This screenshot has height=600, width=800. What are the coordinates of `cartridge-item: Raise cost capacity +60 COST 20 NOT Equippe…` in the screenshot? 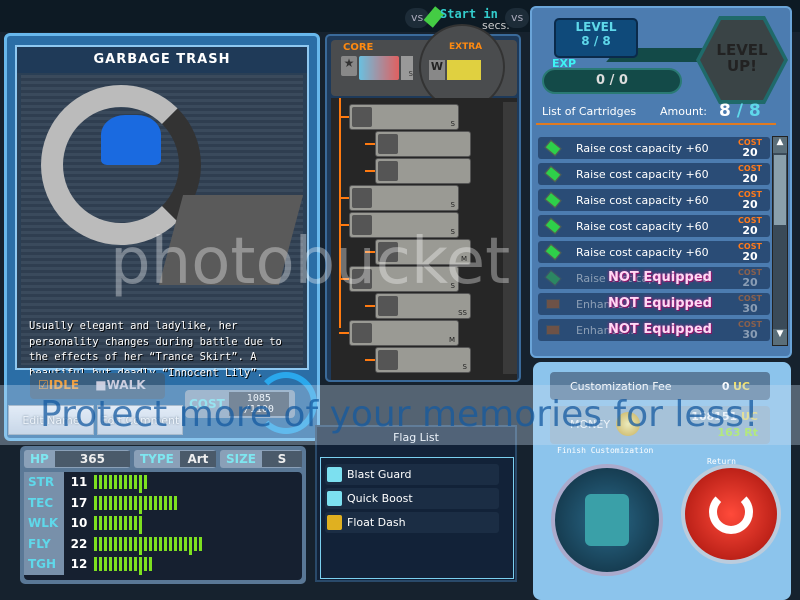 It's located at (654, 278).